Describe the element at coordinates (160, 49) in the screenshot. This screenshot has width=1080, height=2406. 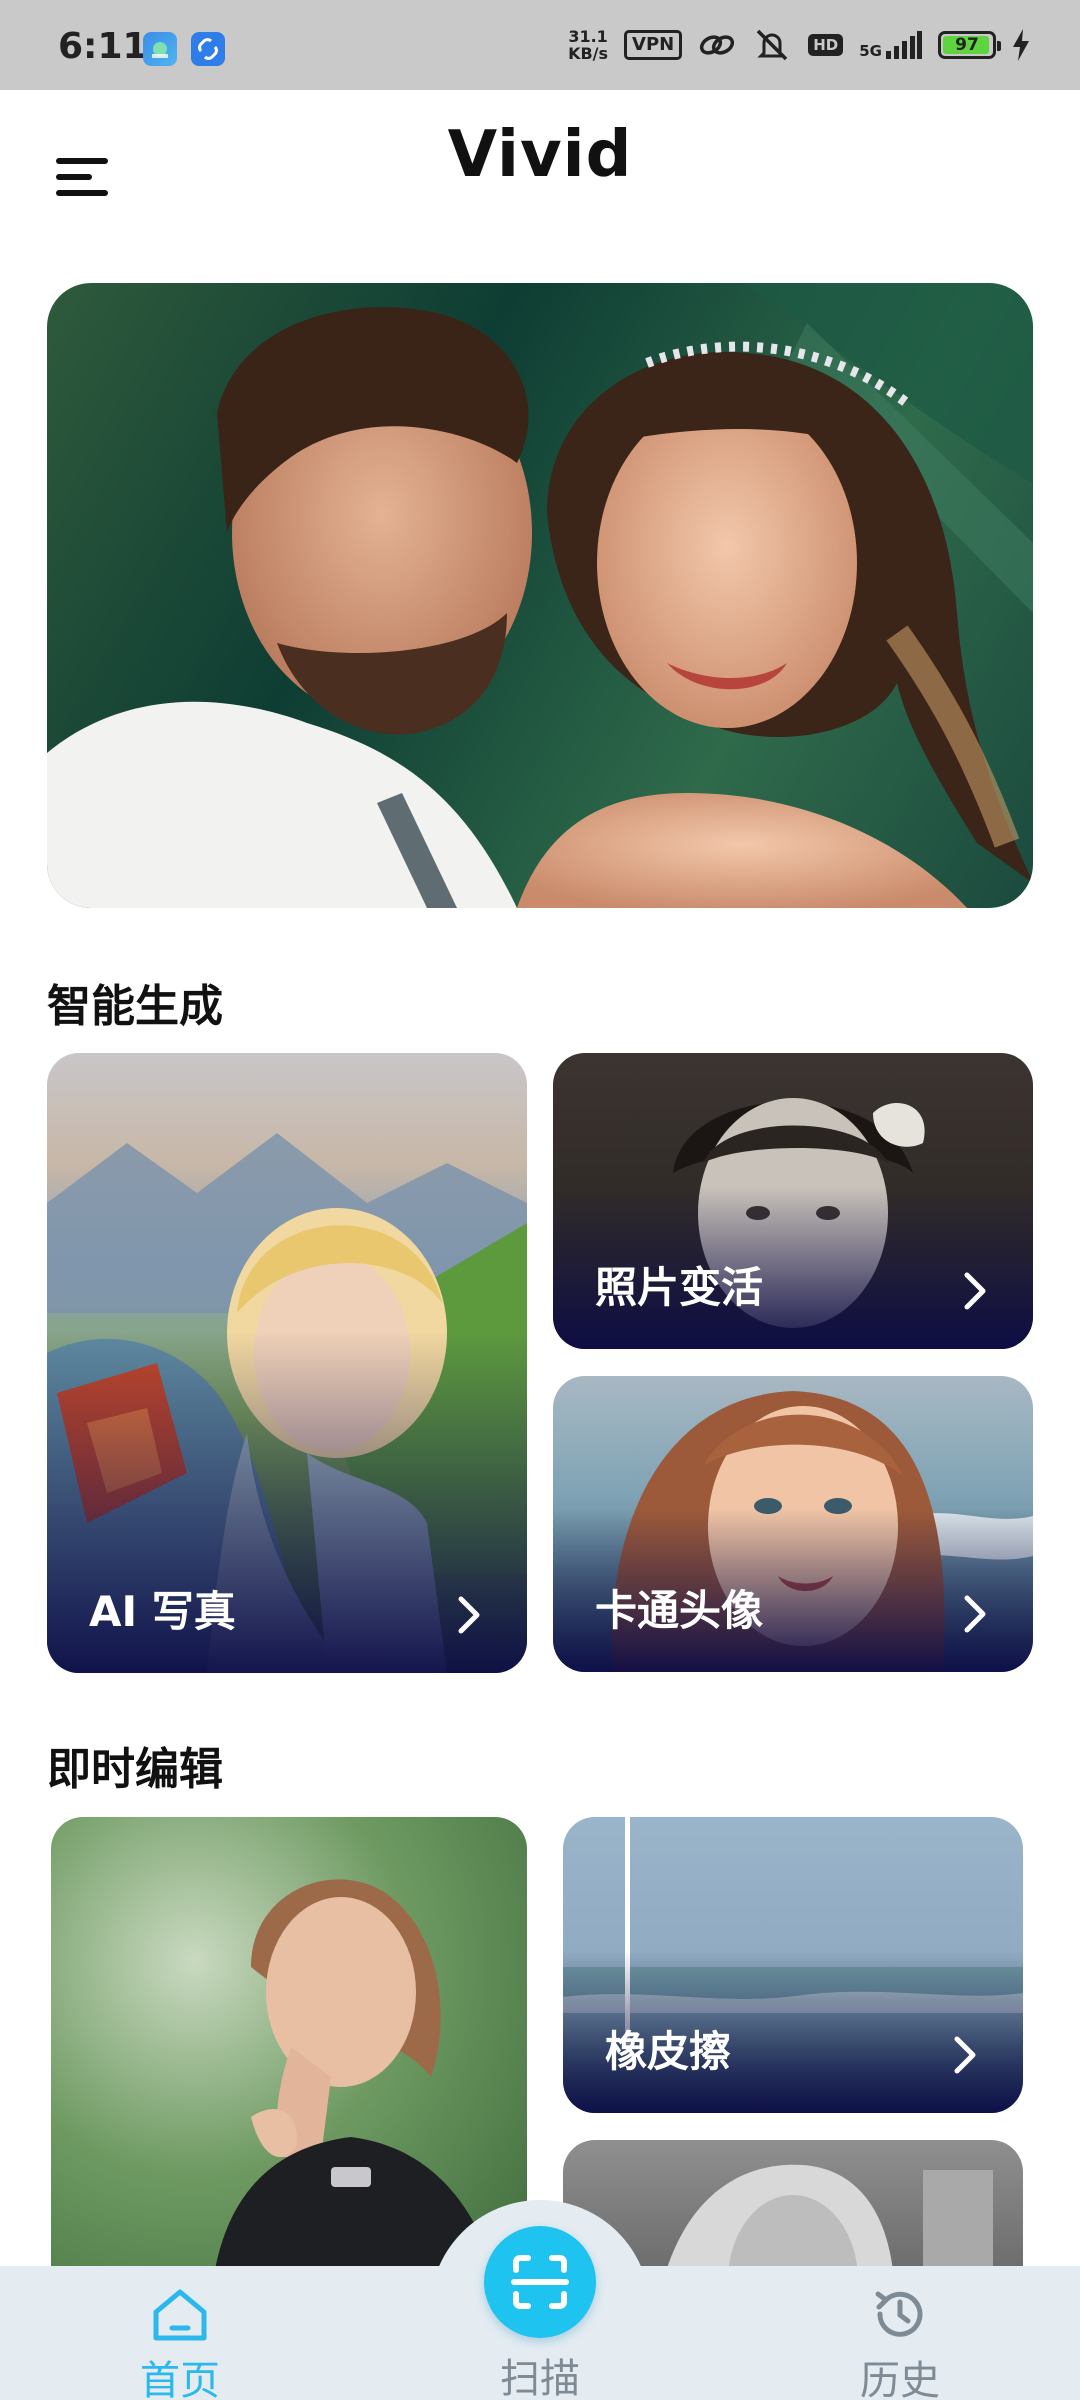
I see `app-notification-icon` at that location.